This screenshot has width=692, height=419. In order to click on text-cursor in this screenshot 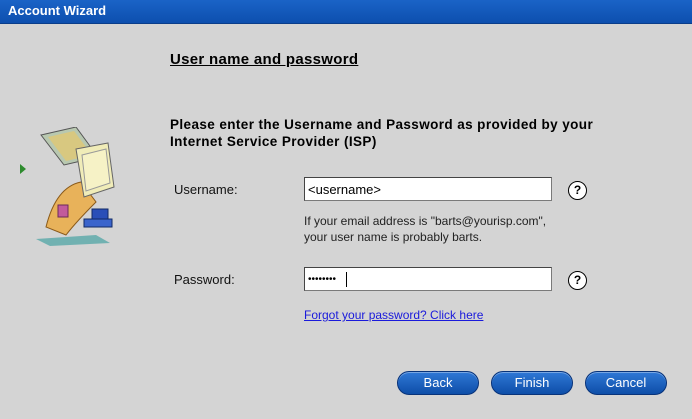, I will do `click(346, 279)`.